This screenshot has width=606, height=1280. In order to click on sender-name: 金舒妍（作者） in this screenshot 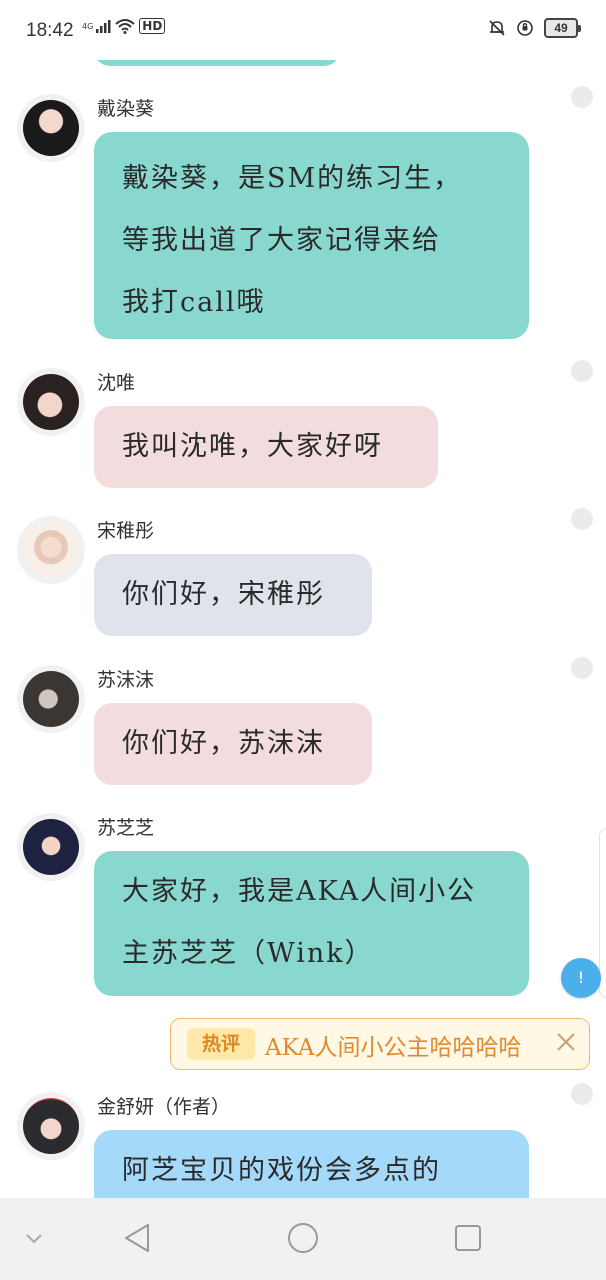, I will do `click(164, 1107)`.